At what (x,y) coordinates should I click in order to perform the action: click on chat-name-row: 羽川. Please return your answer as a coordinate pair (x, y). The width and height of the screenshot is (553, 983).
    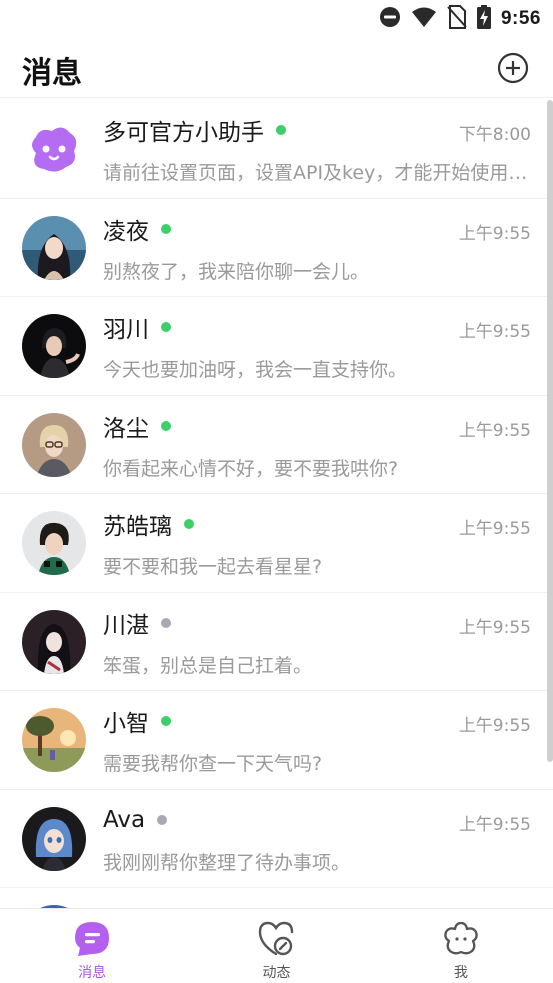
    Looking at the image, I should click on (137, 327).